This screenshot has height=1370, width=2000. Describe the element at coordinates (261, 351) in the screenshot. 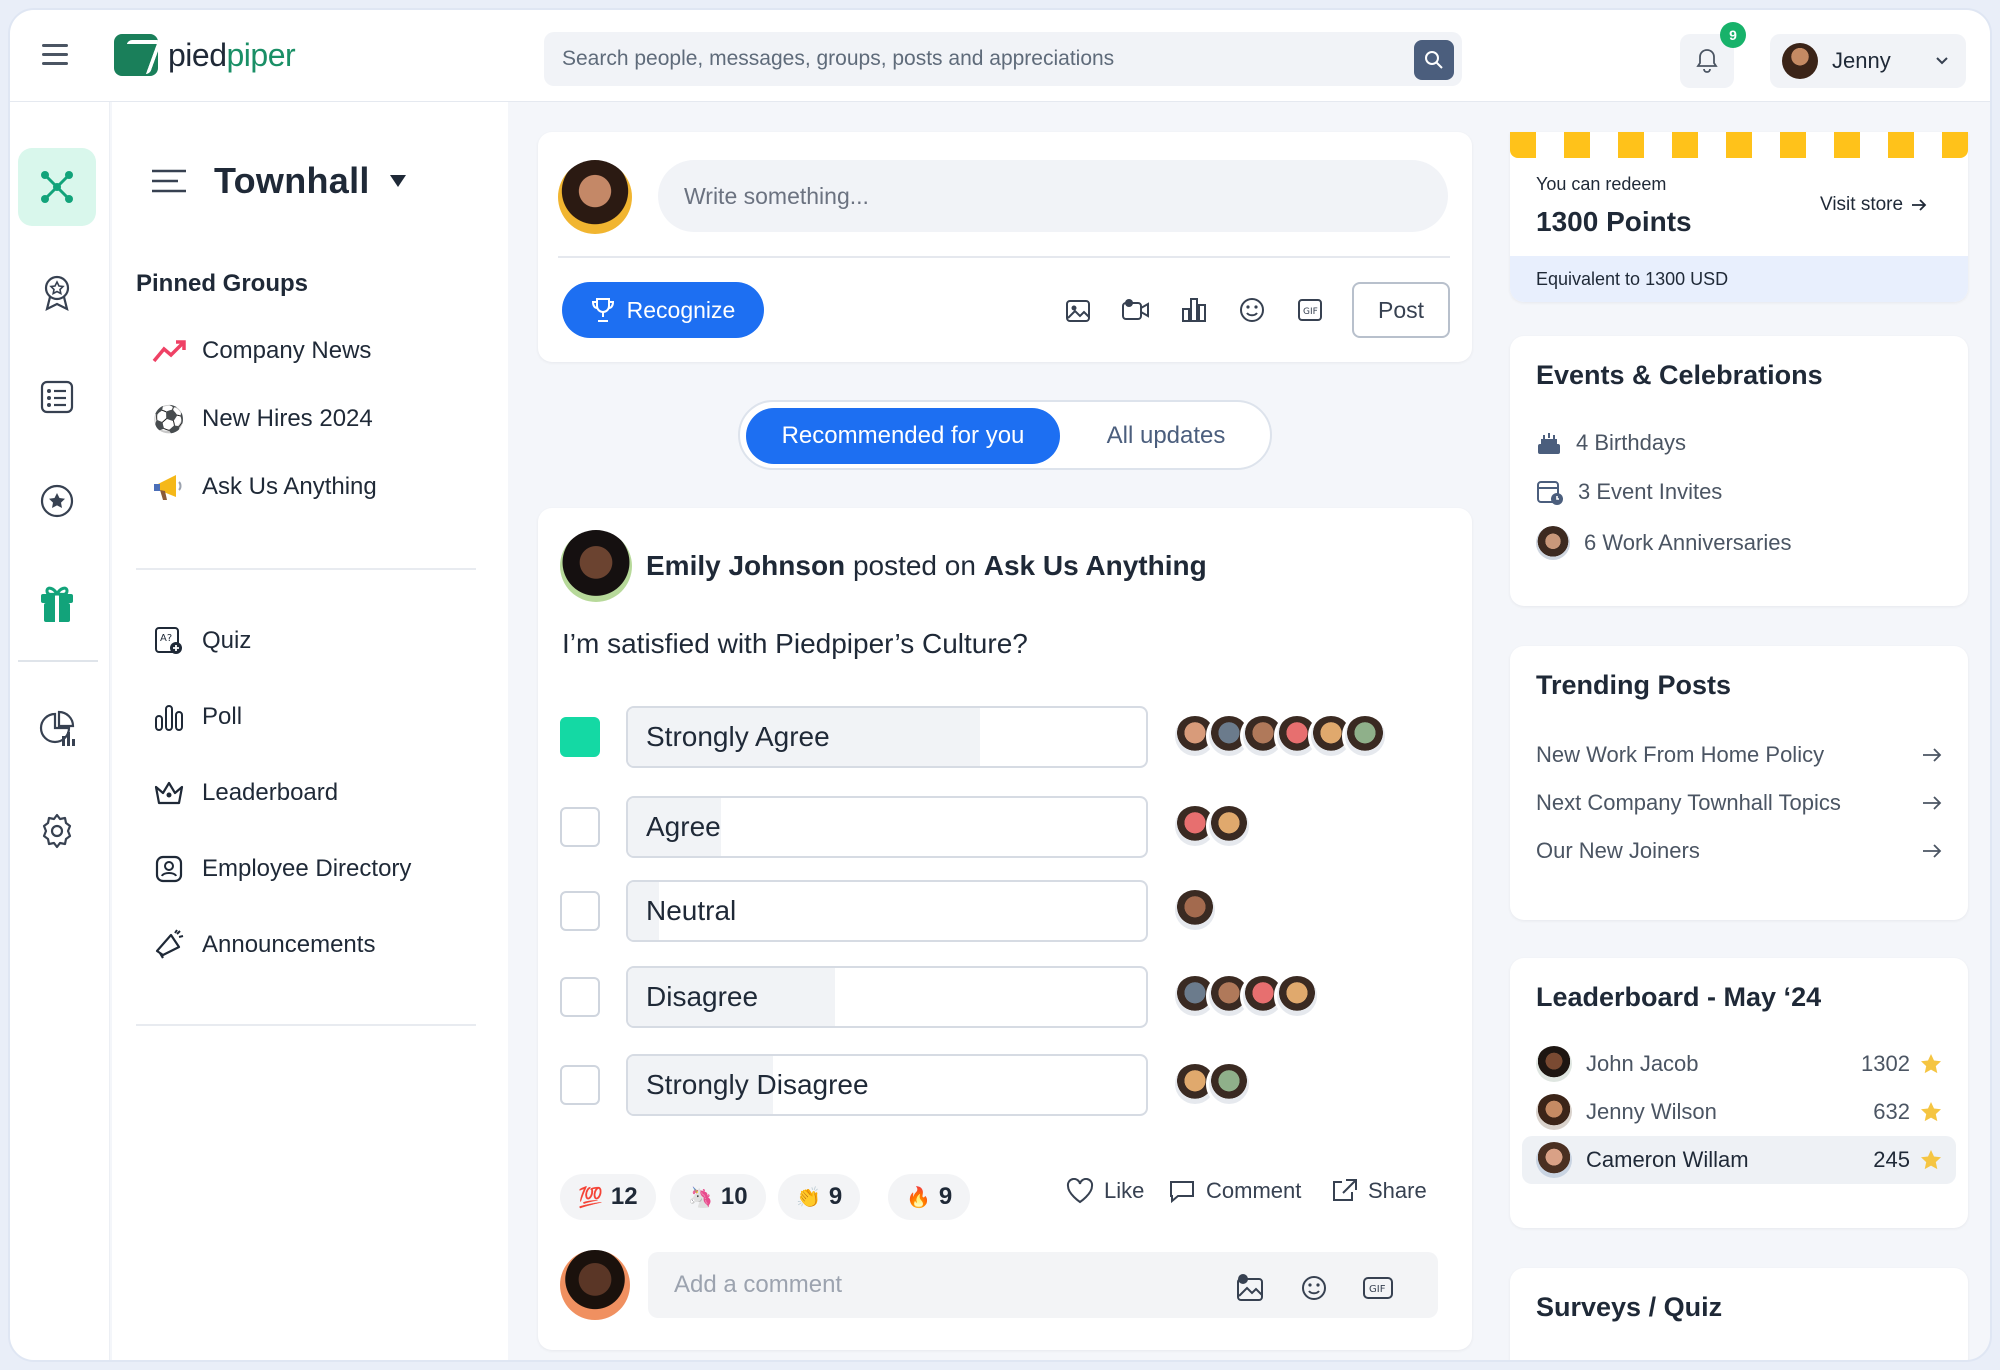

I see `sidebar-item-company-news: Company News` at that location.